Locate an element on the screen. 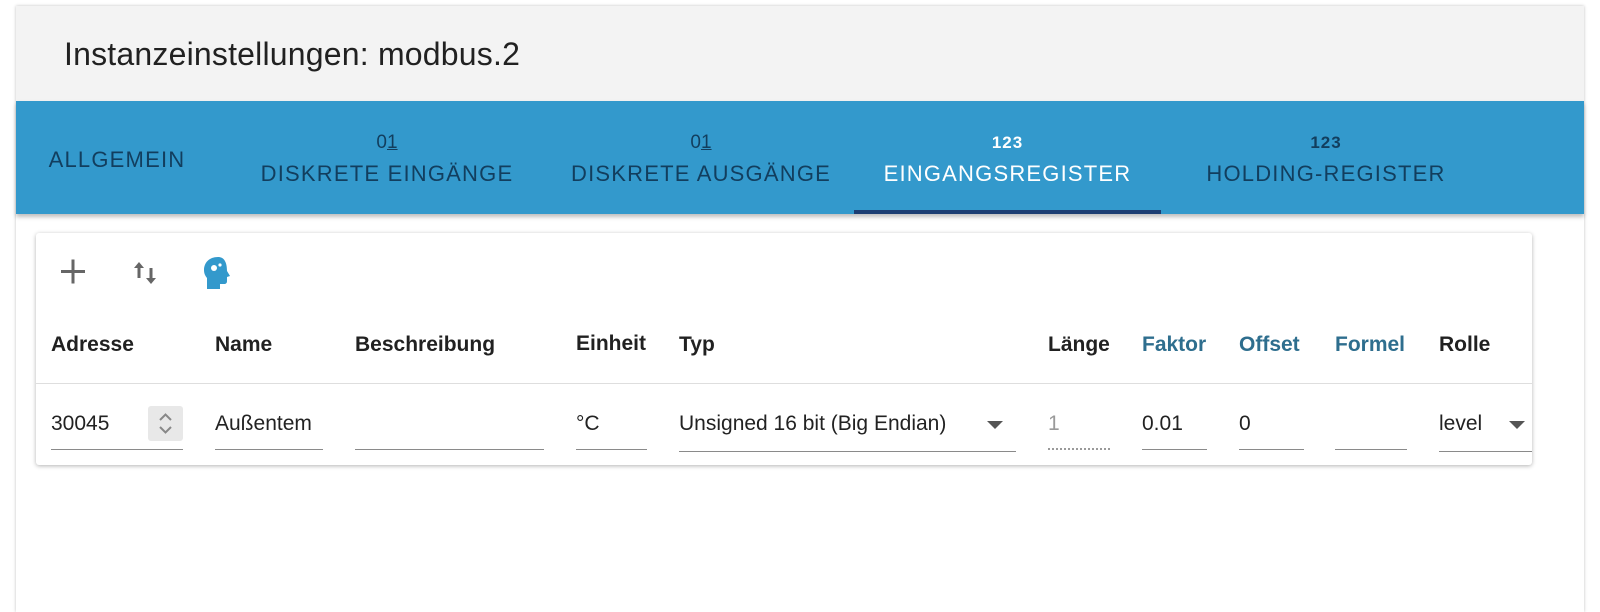 The height and width of the screenshot is (612, 1600). column-header-adresse: Adresse is located at coordinates (92, 345).